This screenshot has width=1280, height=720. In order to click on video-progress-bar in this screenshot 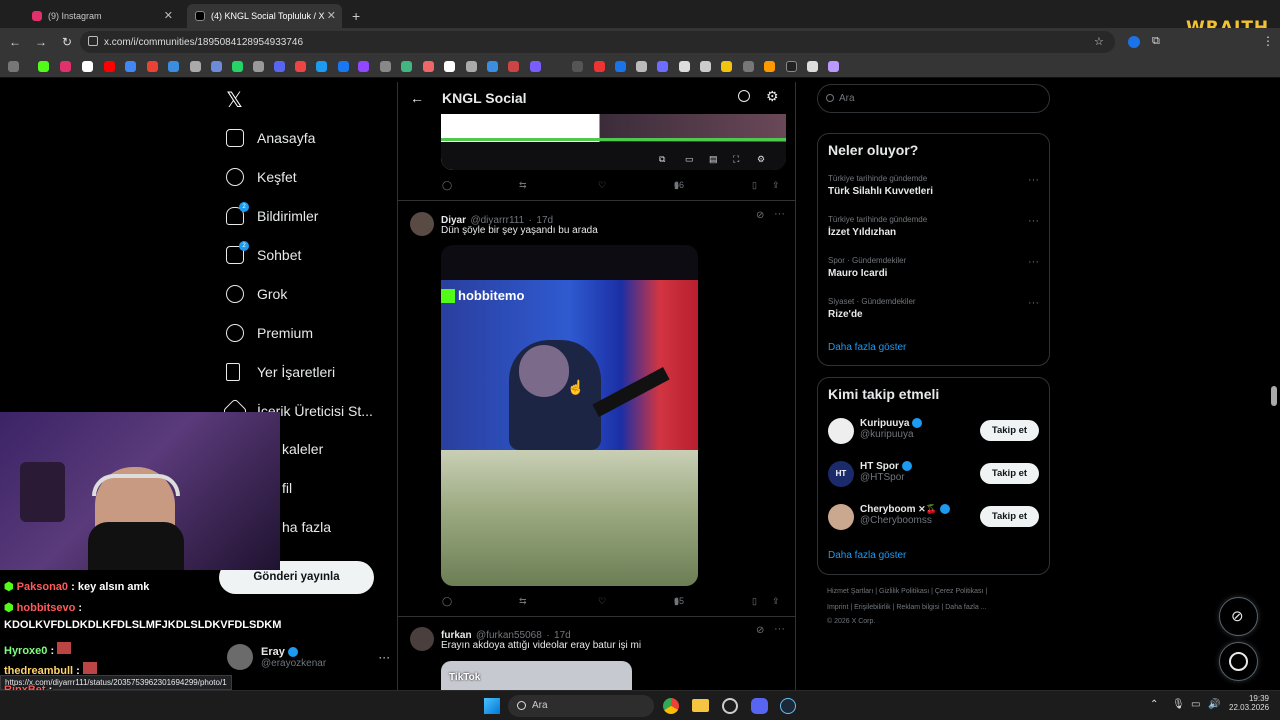, I will do `click(613, 139)`.